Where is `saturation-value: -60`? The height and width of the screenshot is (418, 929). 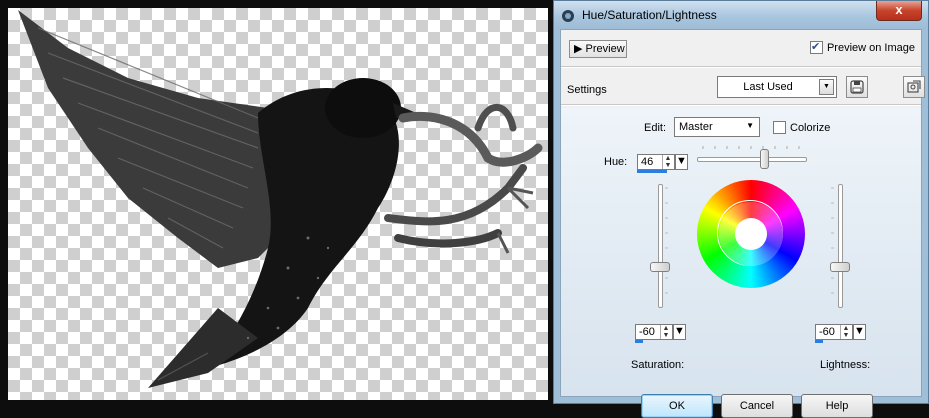
saturation-value: -60 is located at coordinates (647, 332).